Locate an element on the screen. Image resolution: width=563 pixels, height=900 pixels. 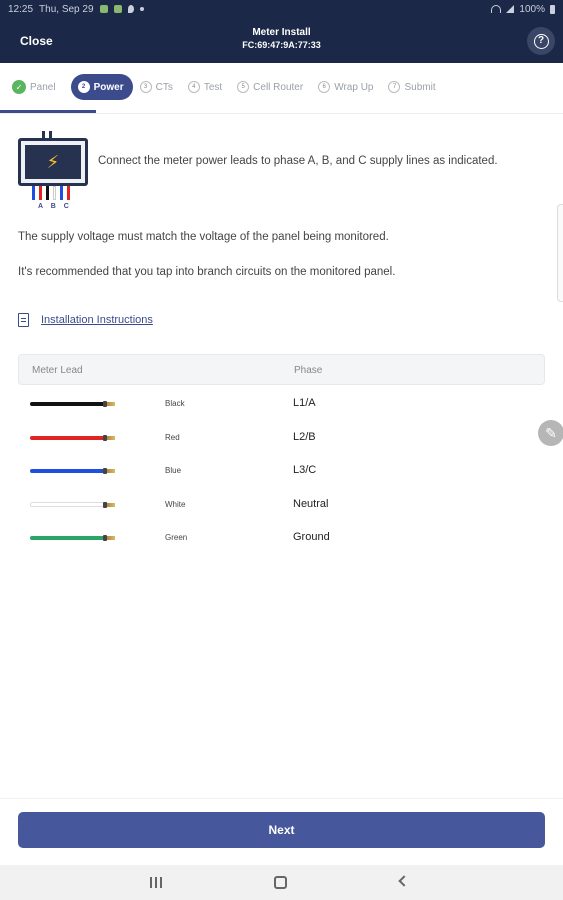
system-nav-bar is located at coordinates (281, 882).